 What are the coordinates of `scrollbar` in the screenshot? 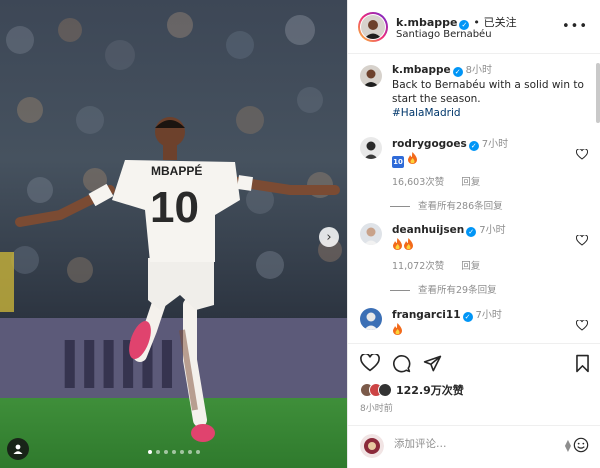 It's located at (598, 93).